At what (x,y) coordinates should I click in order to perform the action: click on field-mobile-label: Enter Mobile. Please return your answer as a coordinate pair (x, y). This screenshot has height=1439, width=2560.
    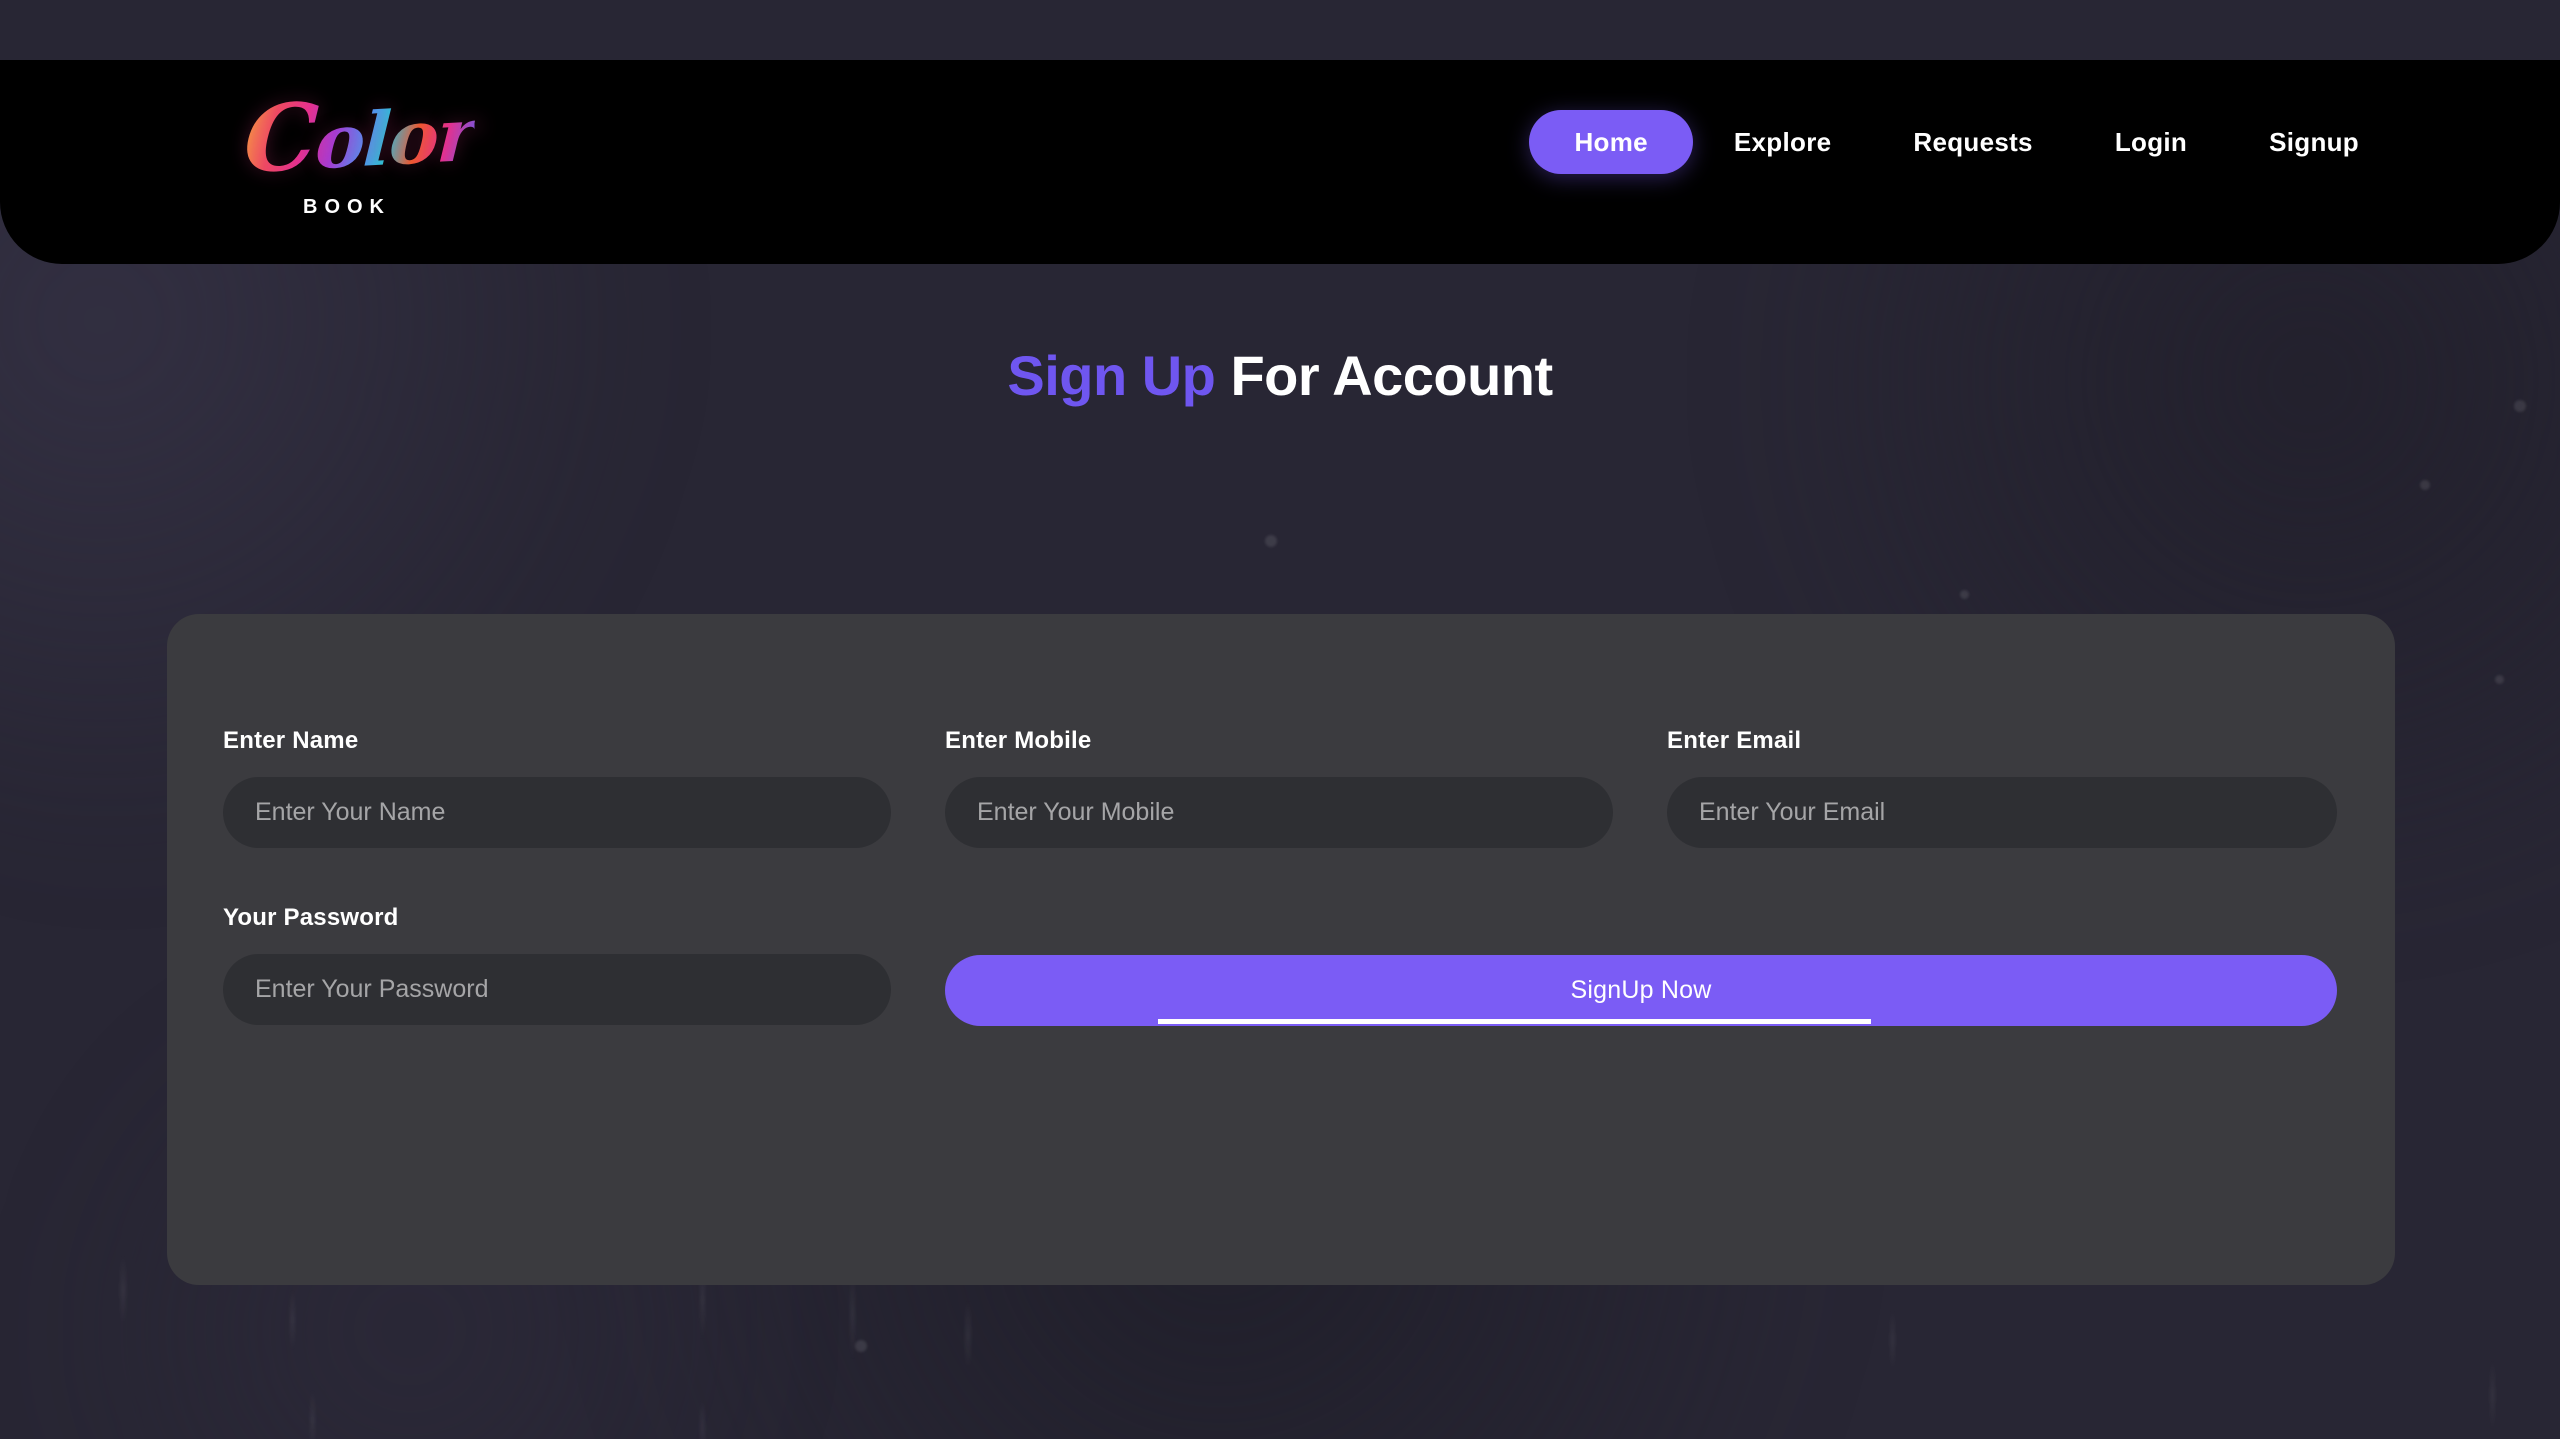
    Looking at the image, I should click on (1018, 740).